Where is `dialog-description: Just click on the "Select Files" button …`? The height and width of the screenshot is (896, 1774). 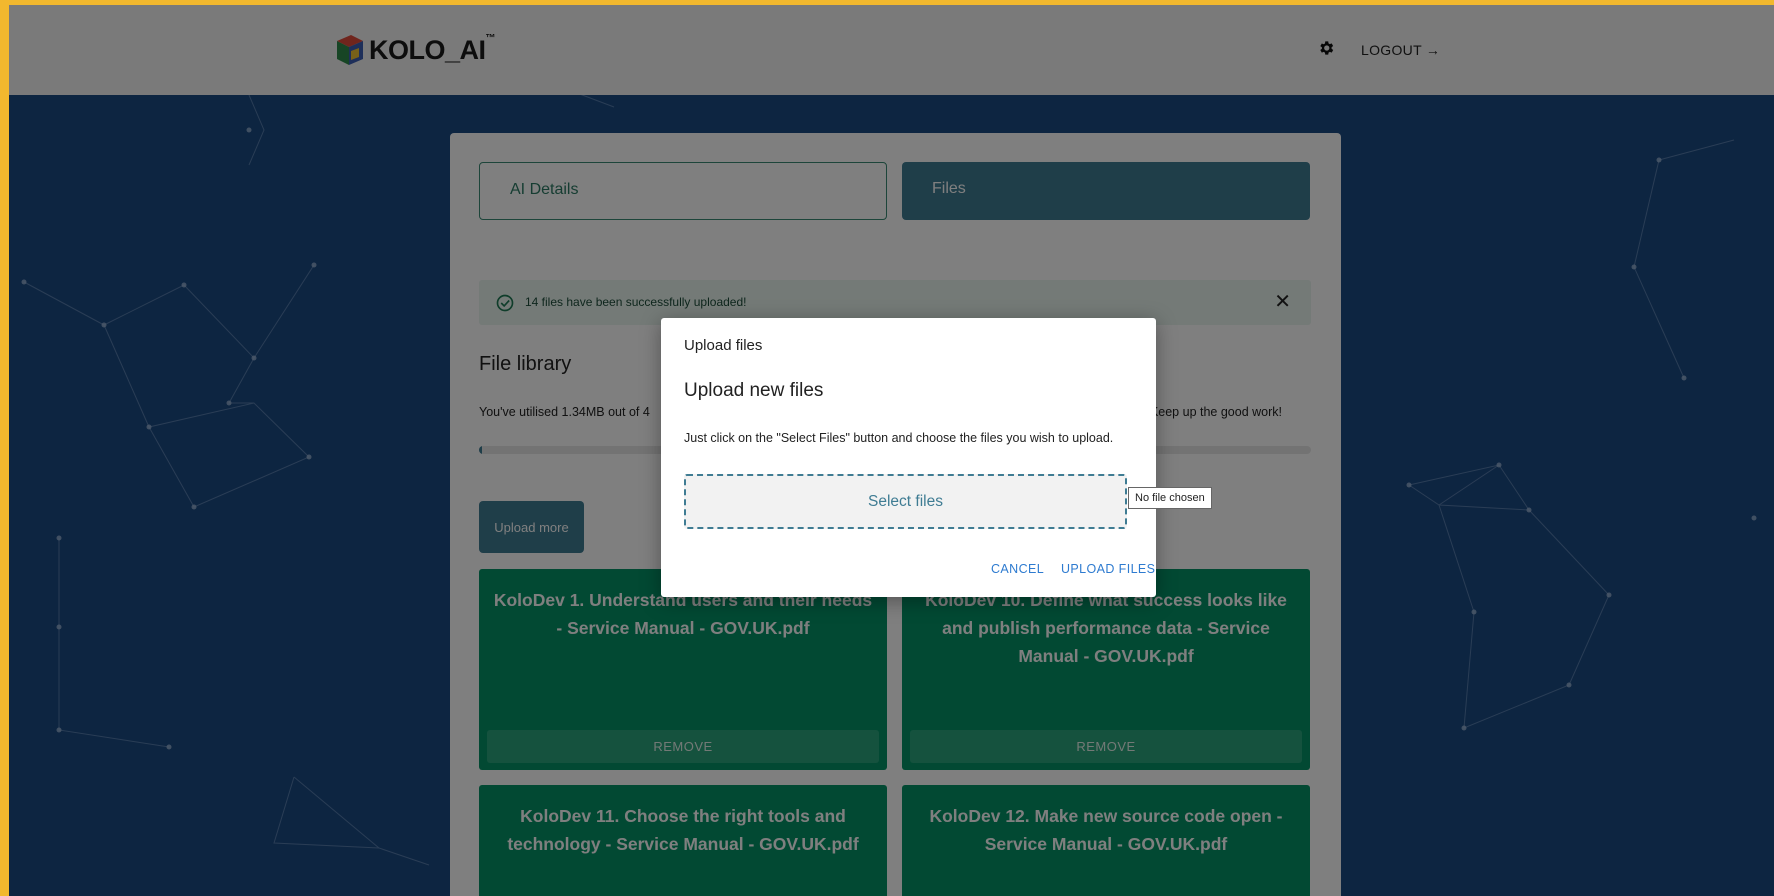
dialog-description: Just click on the "Select Files" button … is located at coordinates (899, 438).